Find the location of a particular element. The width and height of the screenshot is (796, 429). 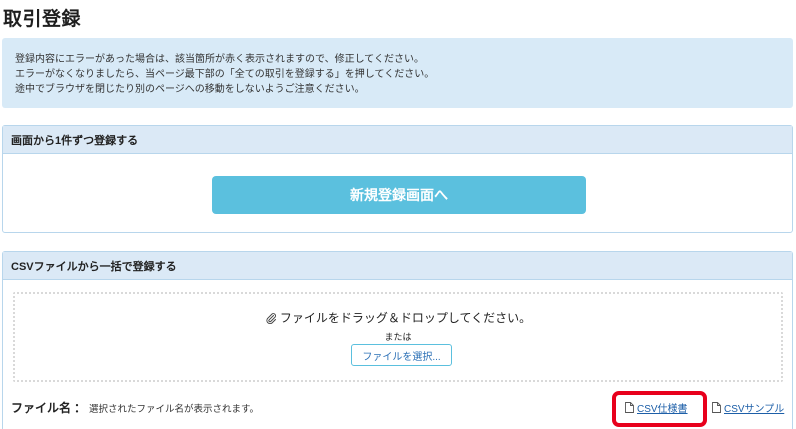

file-name-label: ファイル名 is located at coordinates (41, 408).